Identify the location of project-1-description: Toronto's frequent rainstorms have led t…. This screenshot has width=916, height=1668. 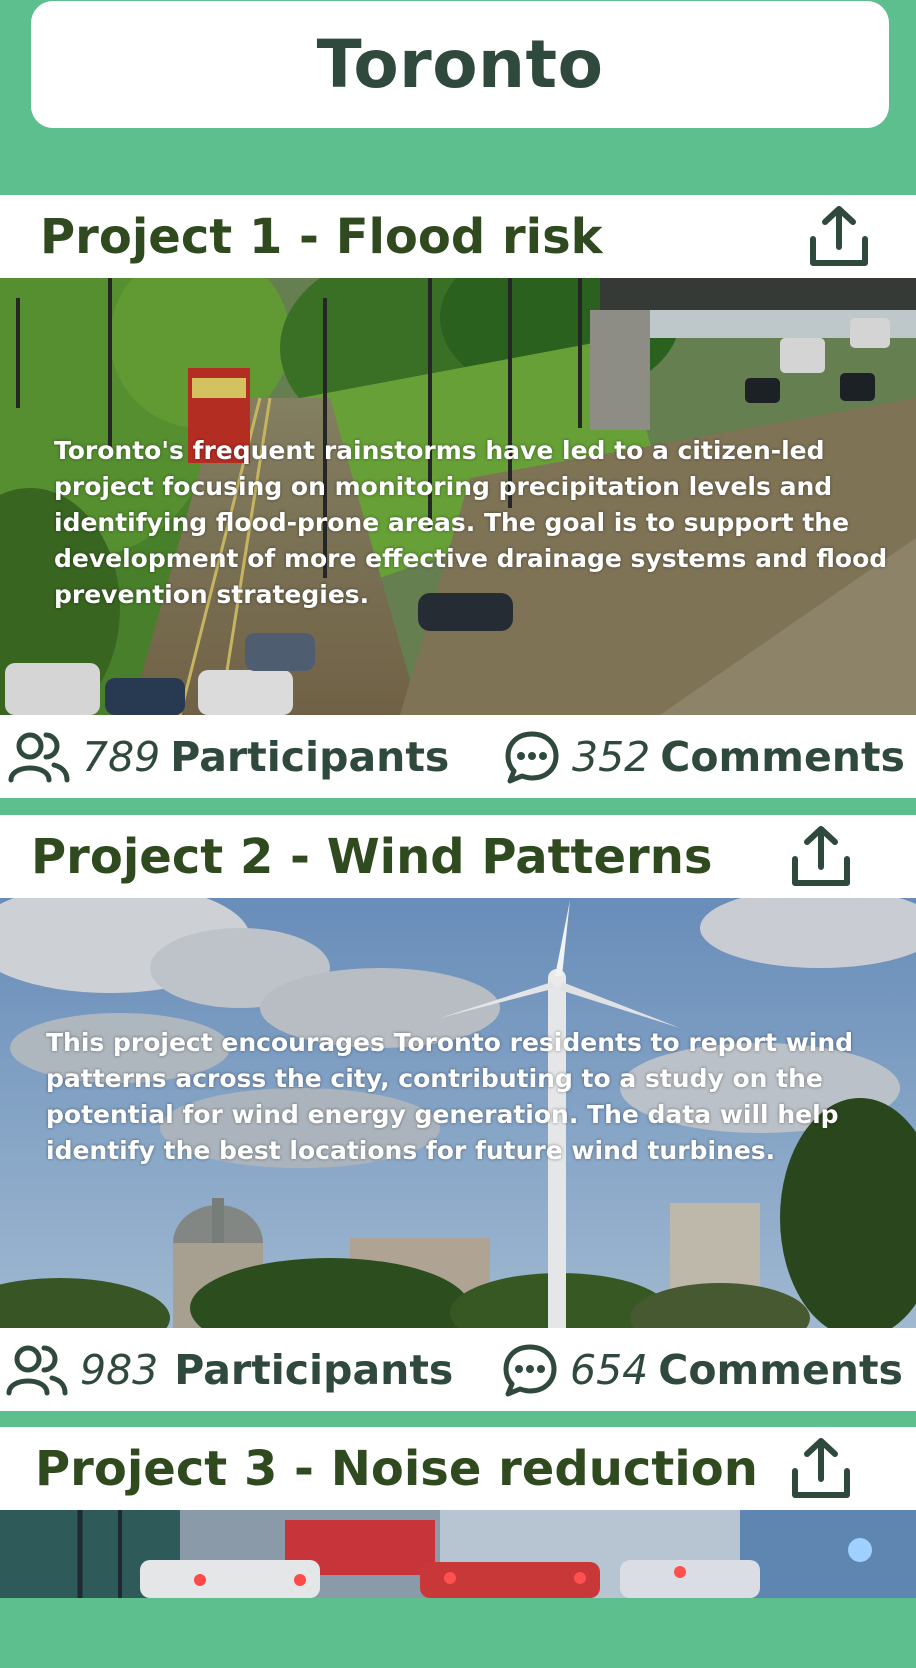
(471, 522).